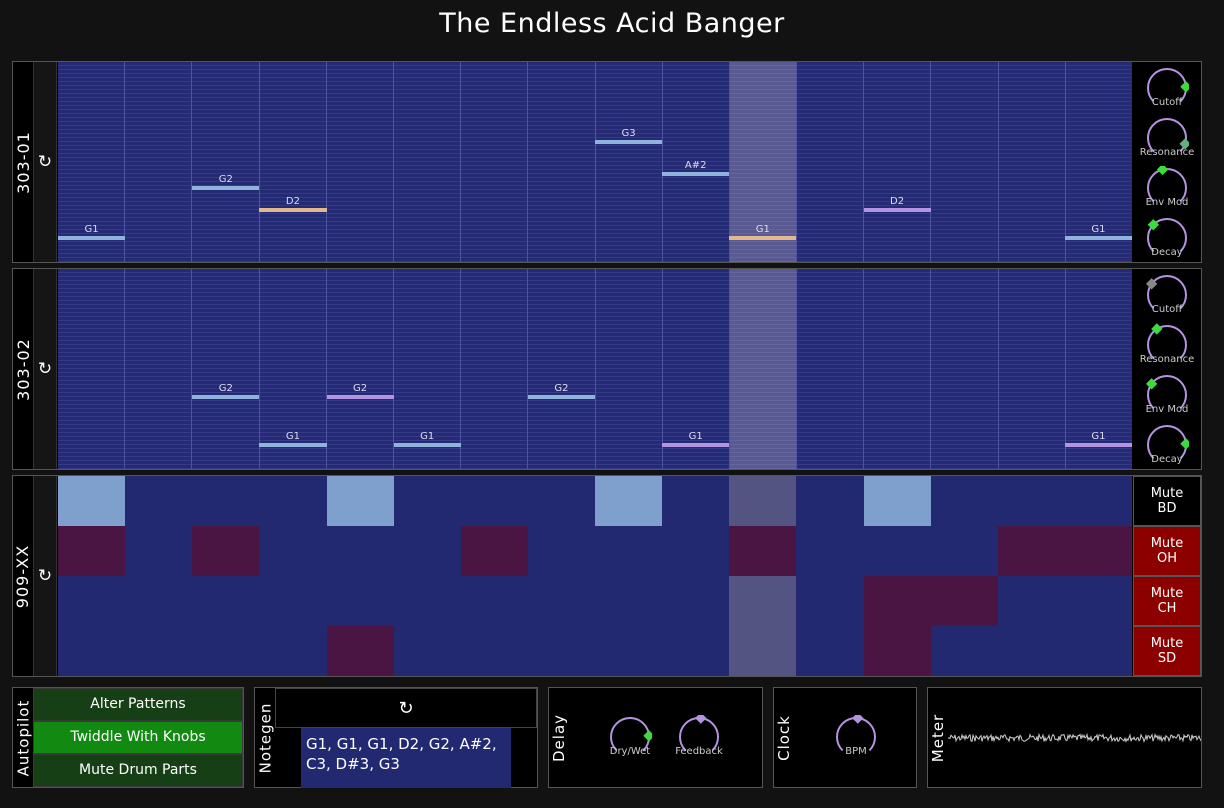 The image size is (1224, 808). Describe the element at coordinates (138, 704) in the screenshot. I see `alter-patterns-button: Alter Patterns` at that location.